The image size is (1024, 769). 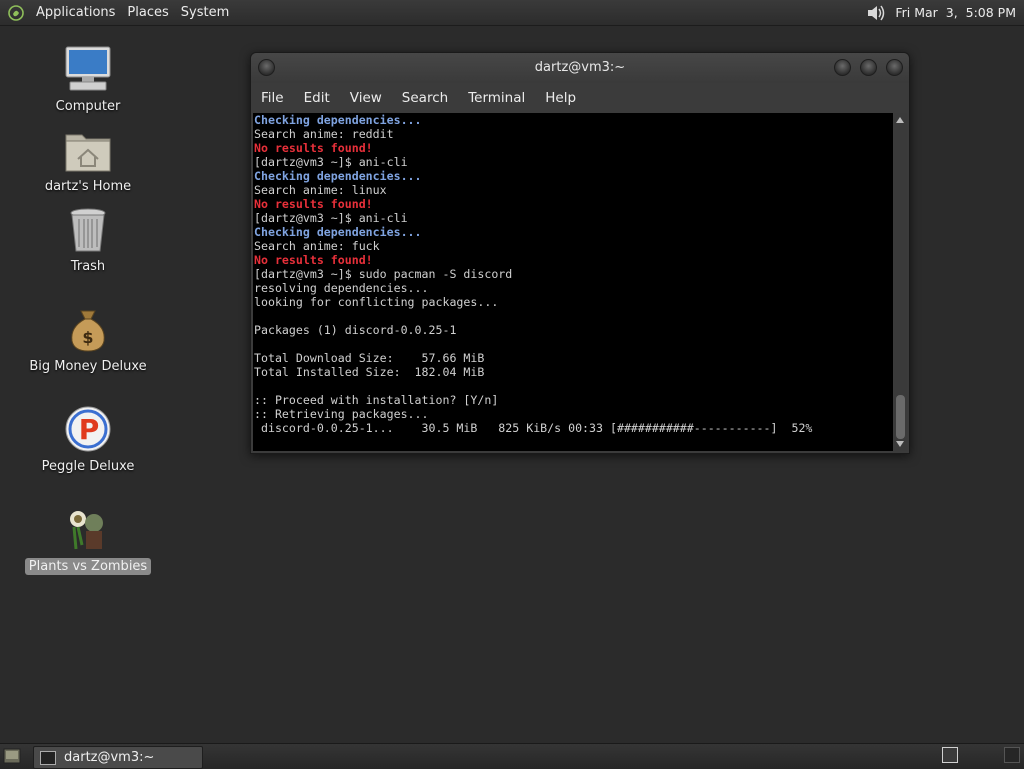 I want to click on desktop-icon-peggle: P Peggle Deluxe, so click(x=88, y=440).